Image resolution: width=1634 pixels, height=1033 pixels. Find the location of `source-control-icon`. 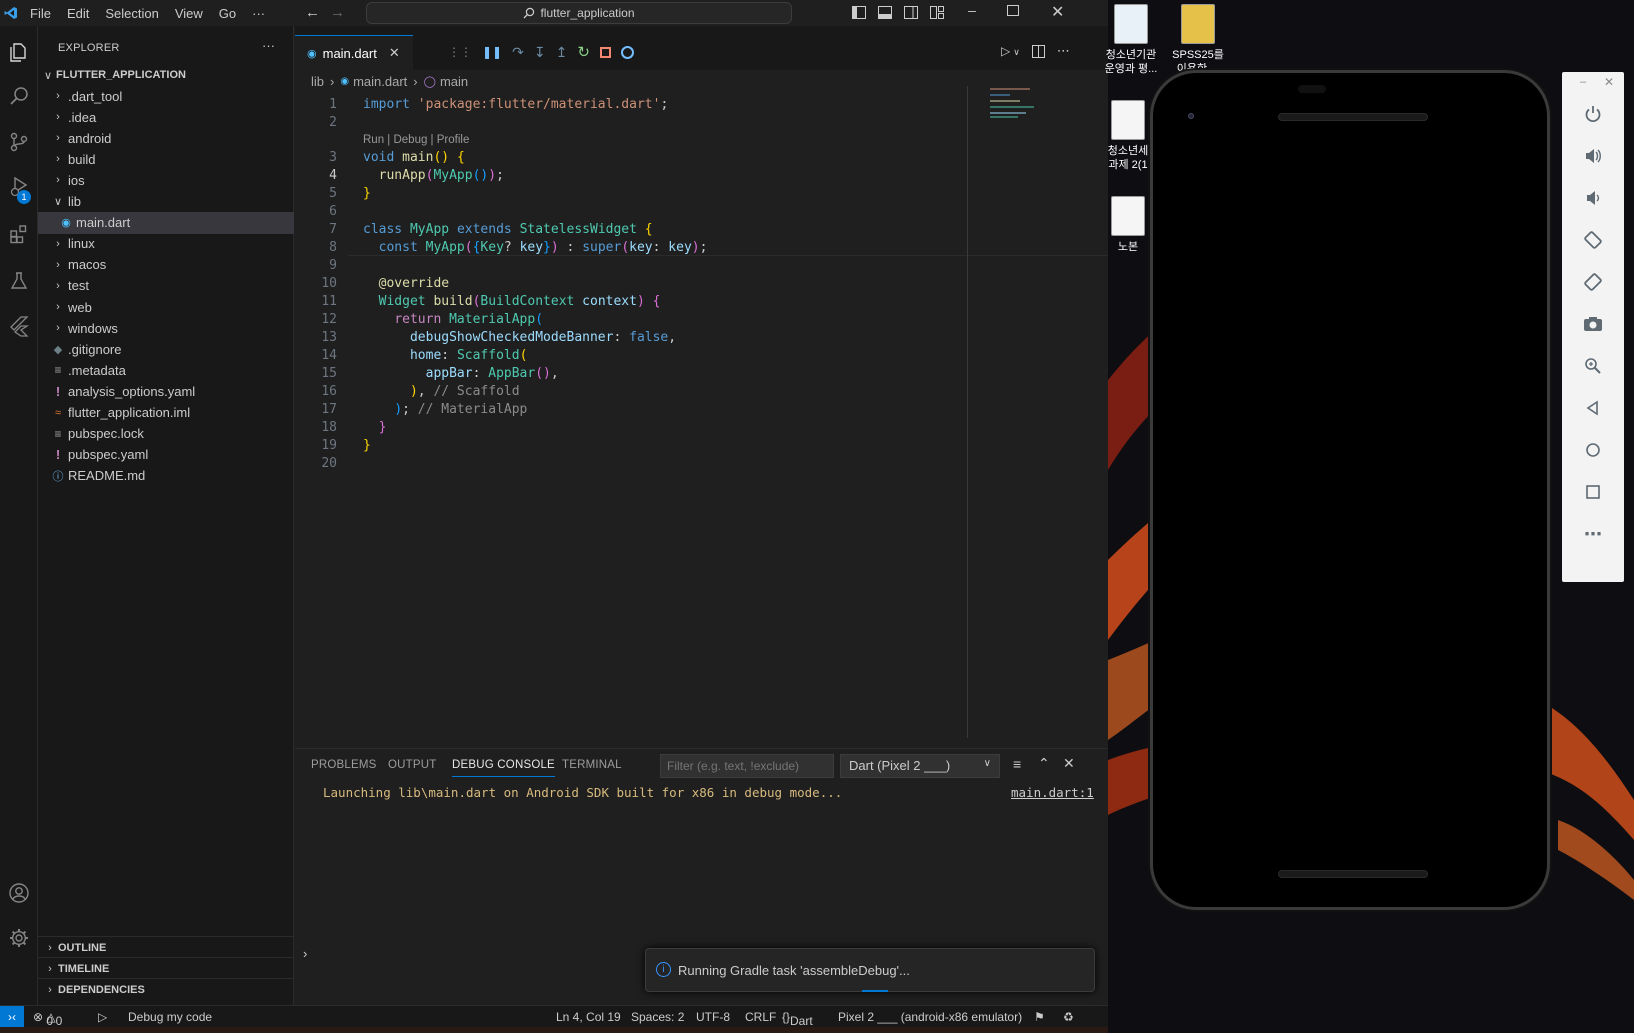

source-control-icon is located at coordinates (19, 142).